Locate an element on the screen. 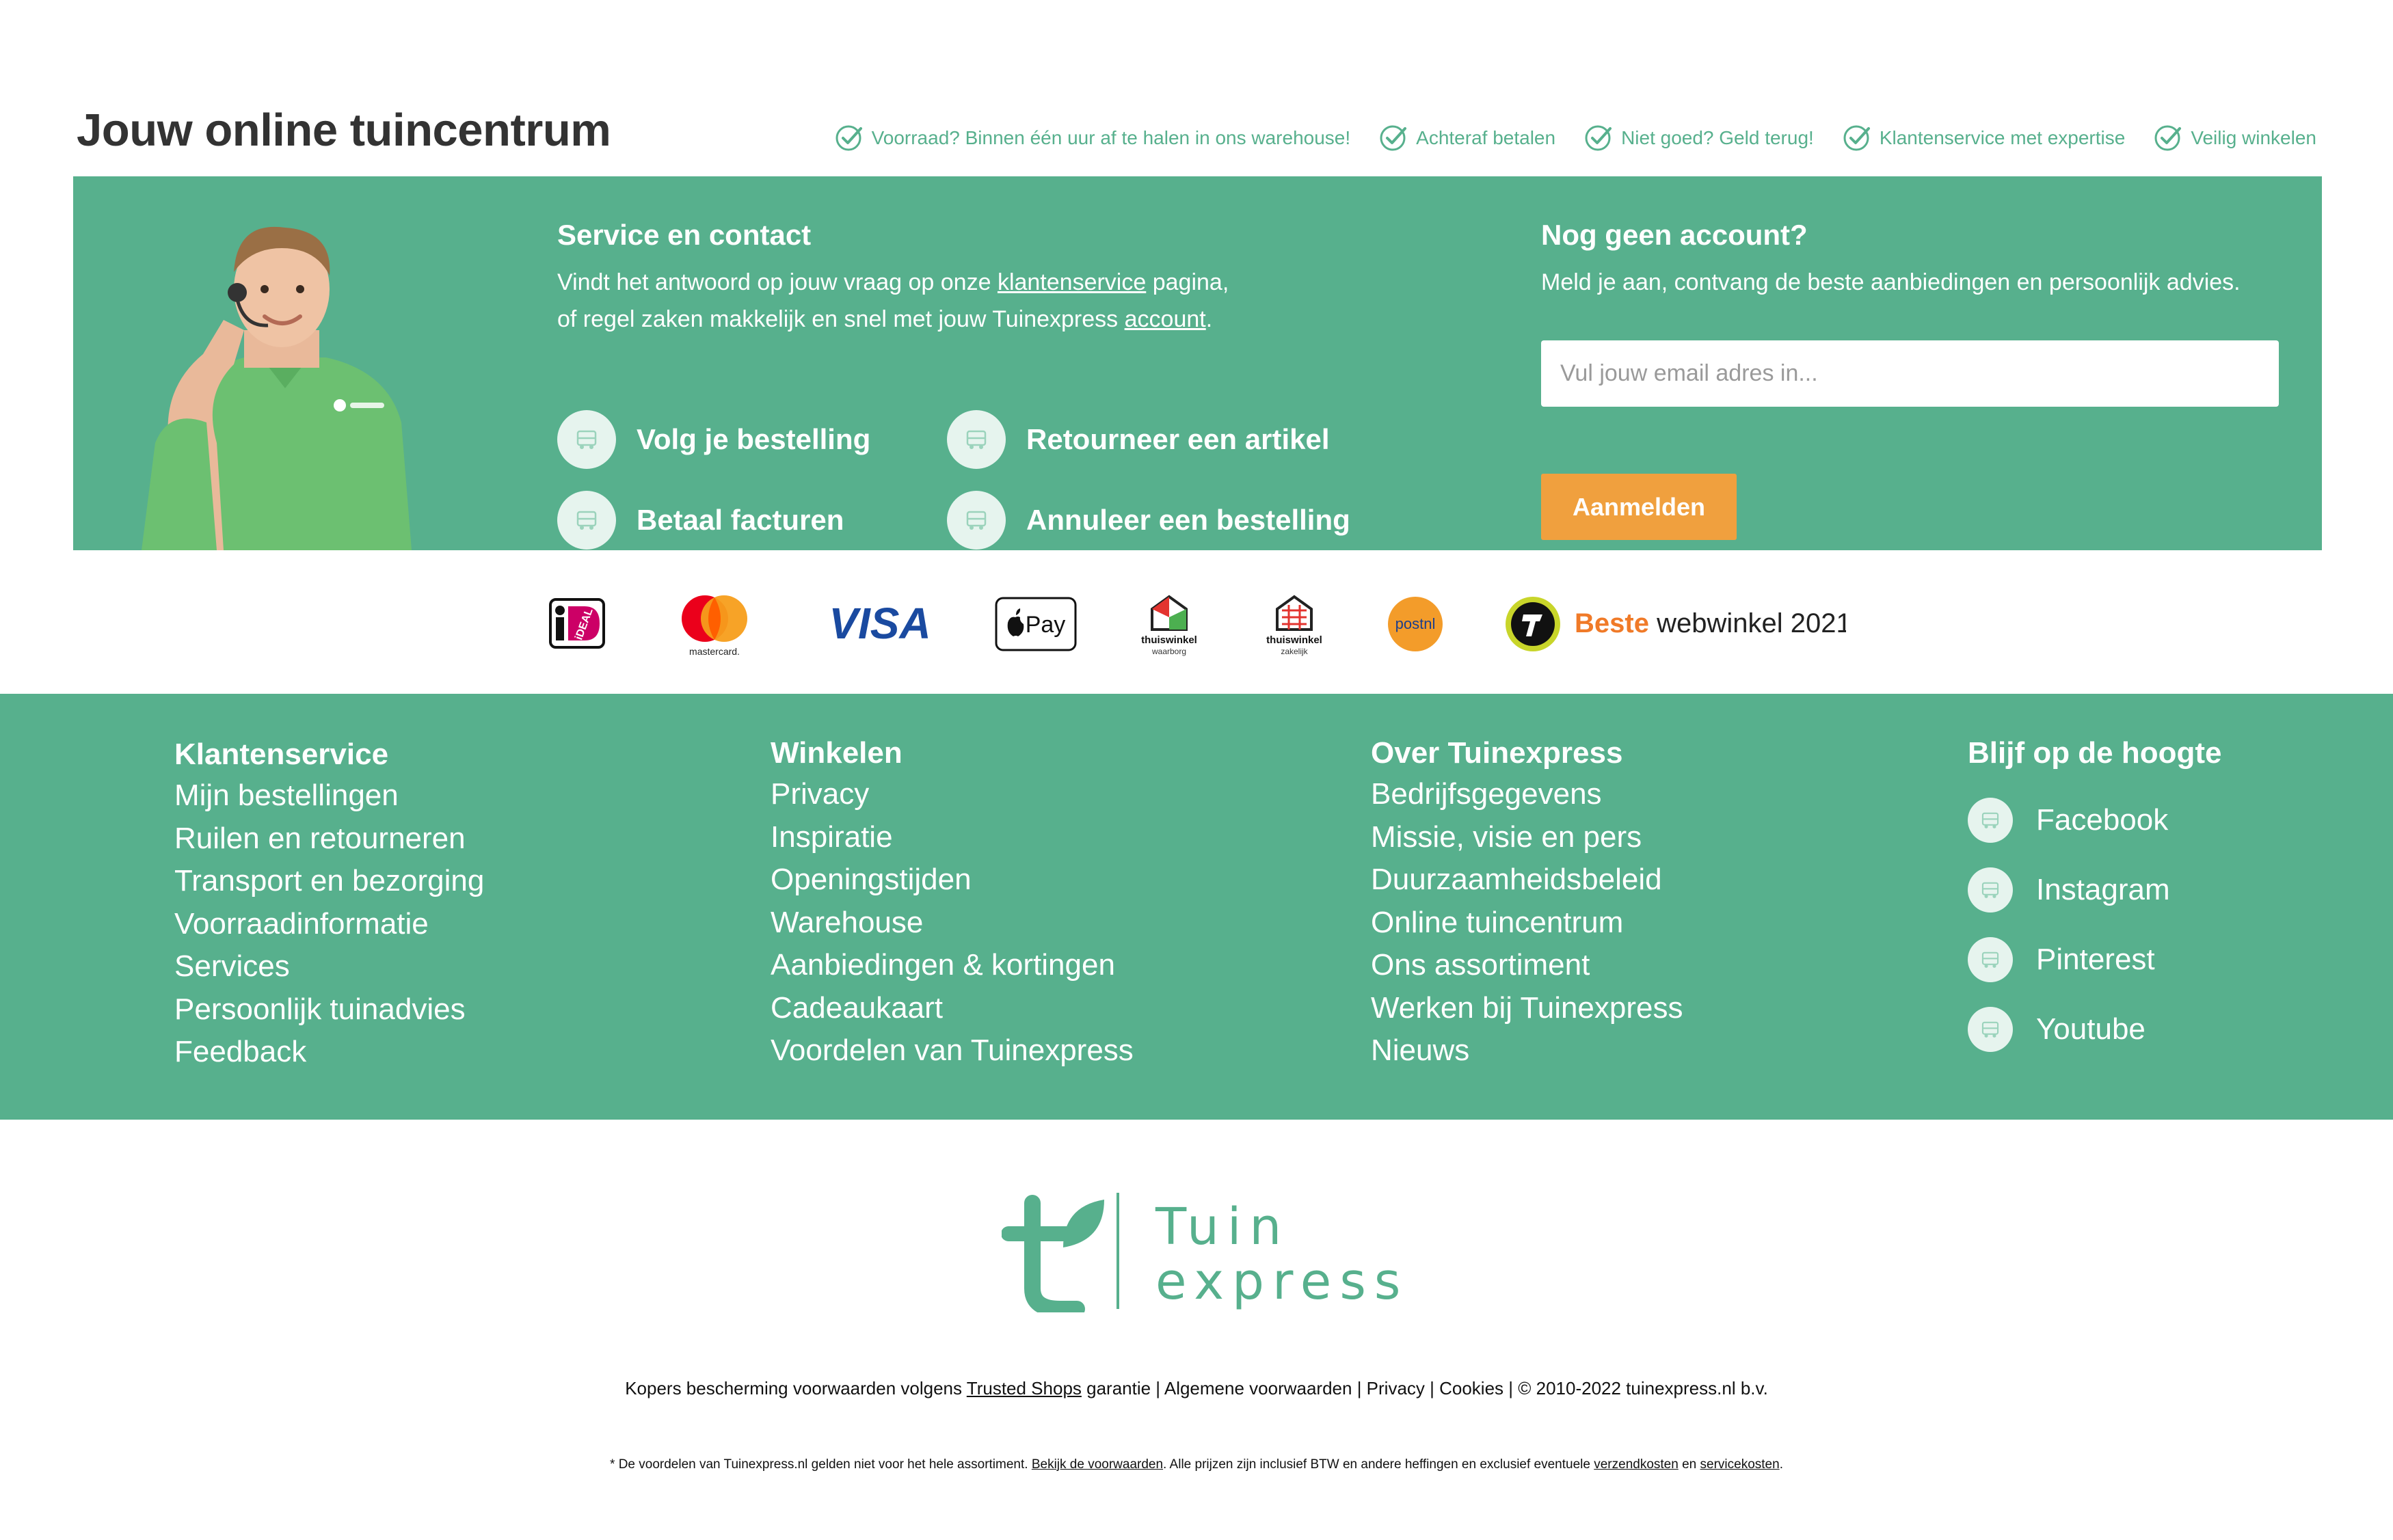 The height and width of the screenshot is (1540, 2393). thuiswinkel-zakelijk-logo: thuiswinkel zakelijk is located at coordinates (1294, 624).